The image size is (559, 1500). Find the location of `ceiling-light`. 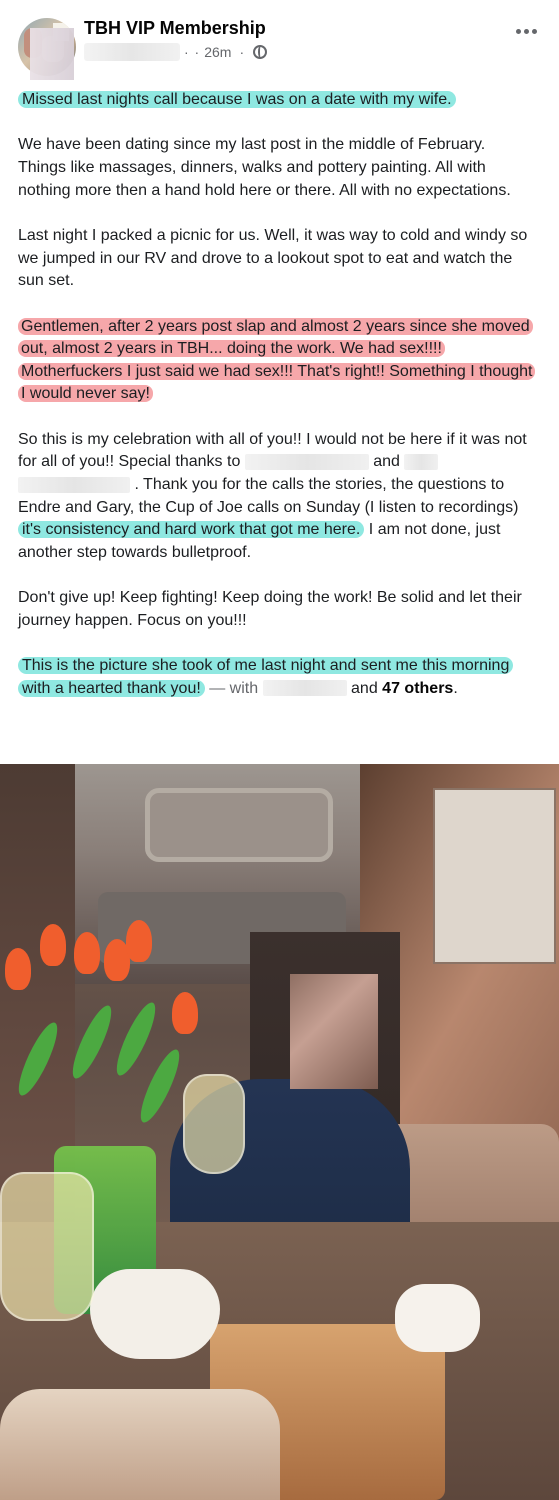

ceiling-light is located at coordinates (239, 825).